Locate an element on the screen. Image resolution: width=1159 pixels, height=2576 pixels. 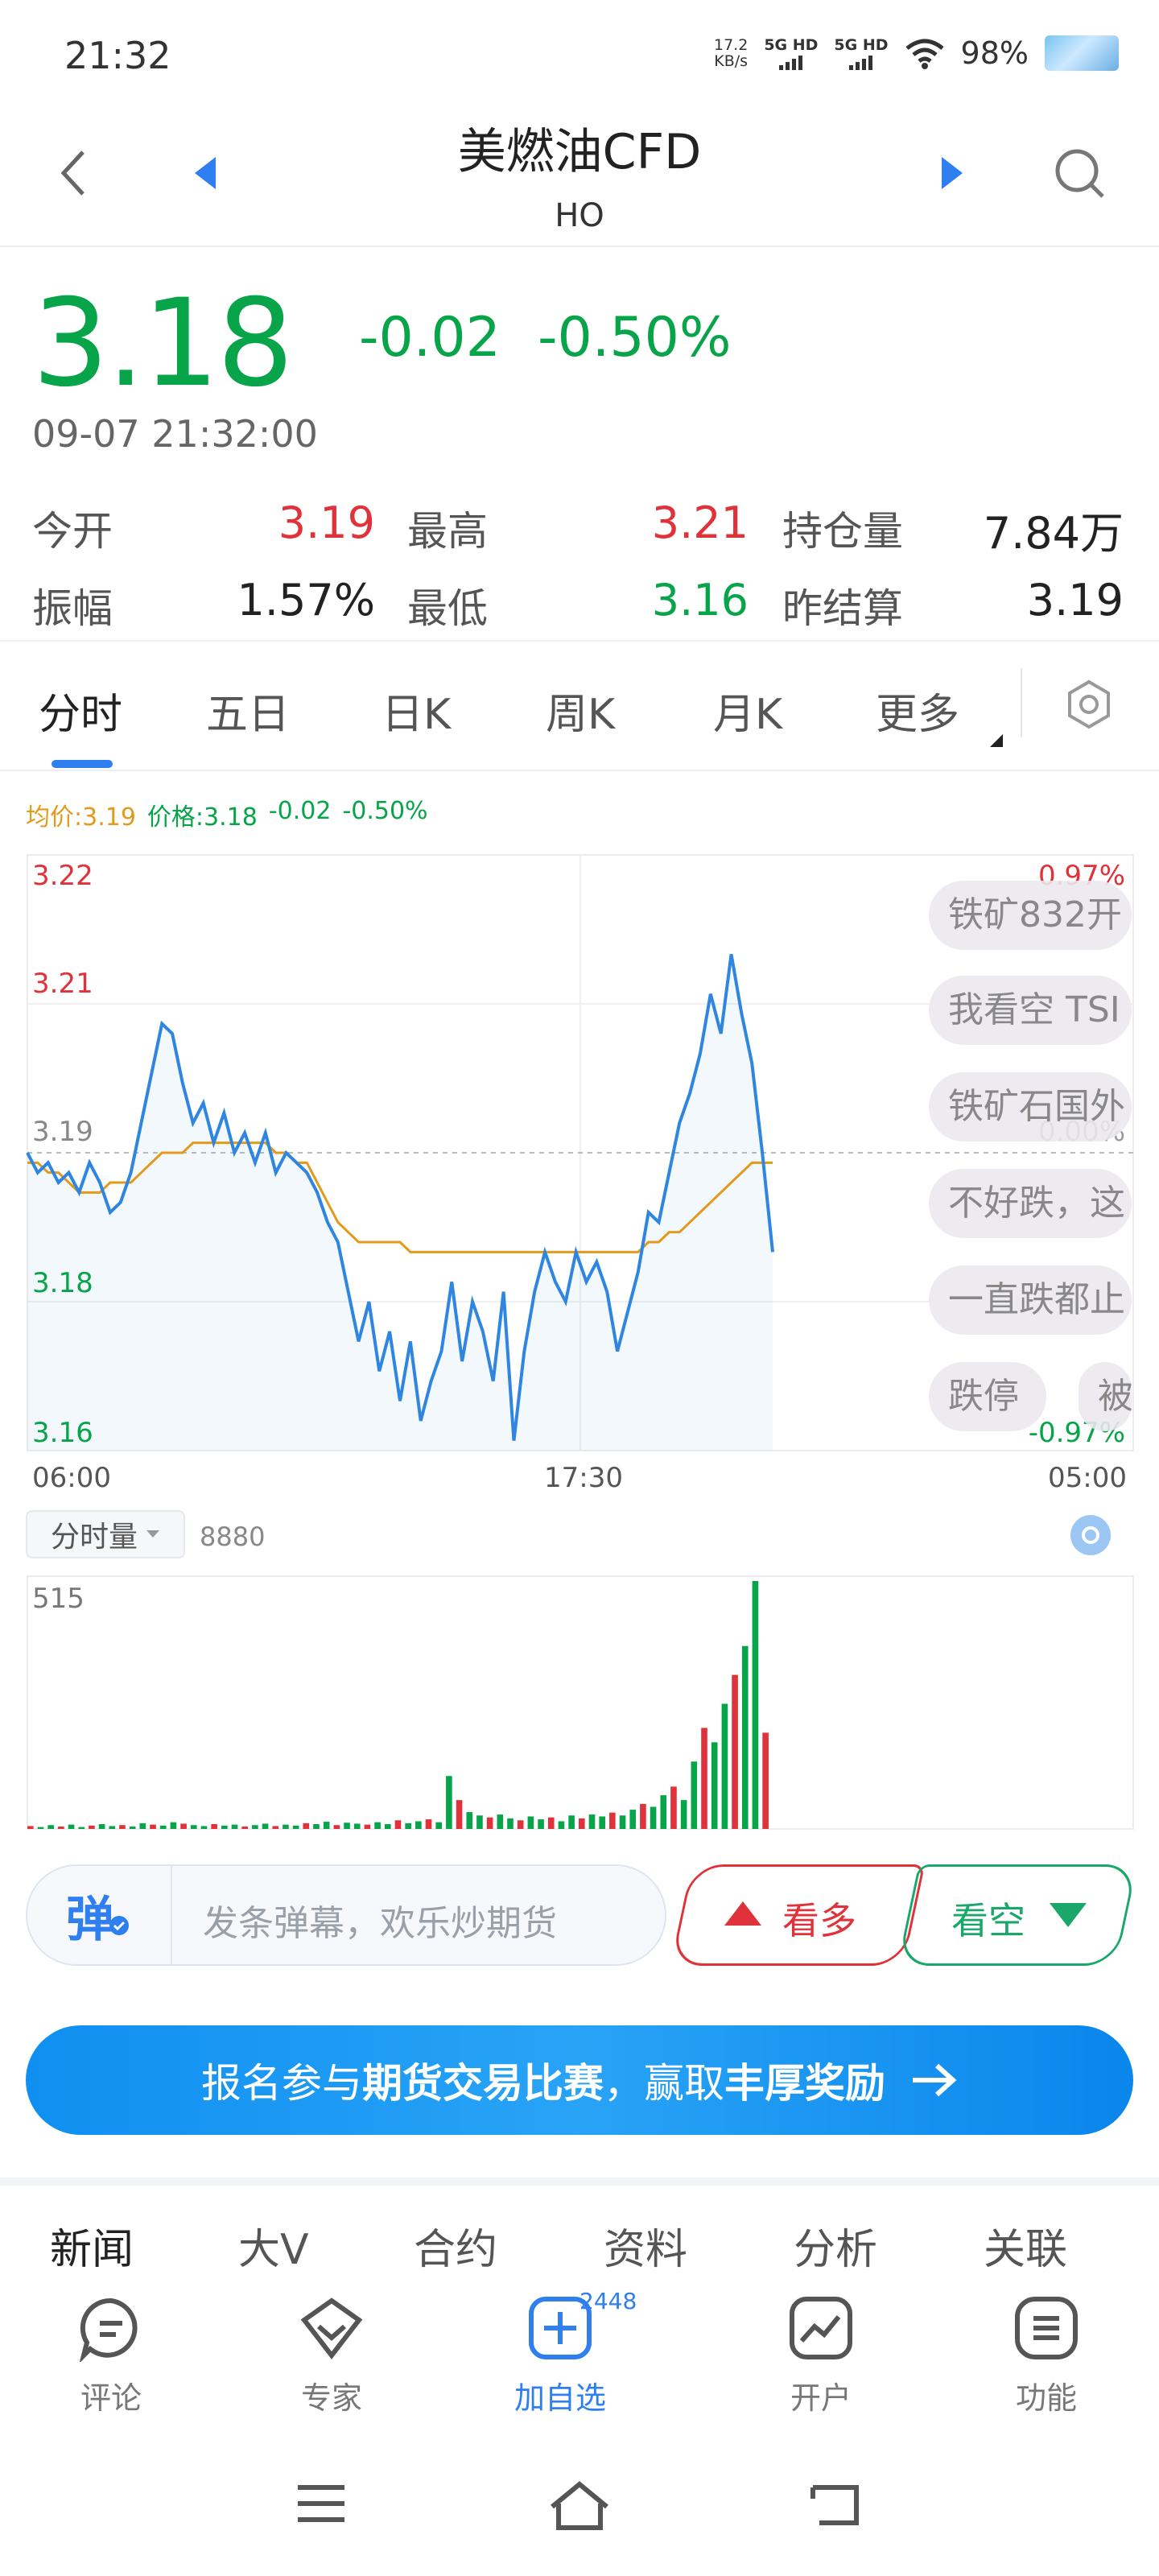
news-tab-bigv: 大V is located at coordinates (273, 2245).